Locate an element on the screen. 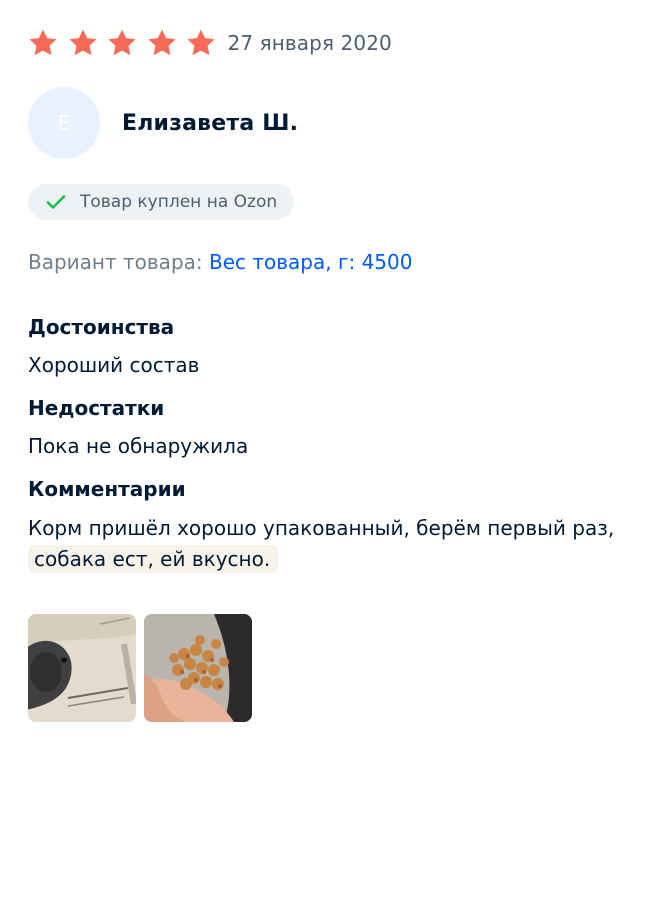 The height and width of the screenshot is (900, 661). check-icon is located at coordinates (56, 202).